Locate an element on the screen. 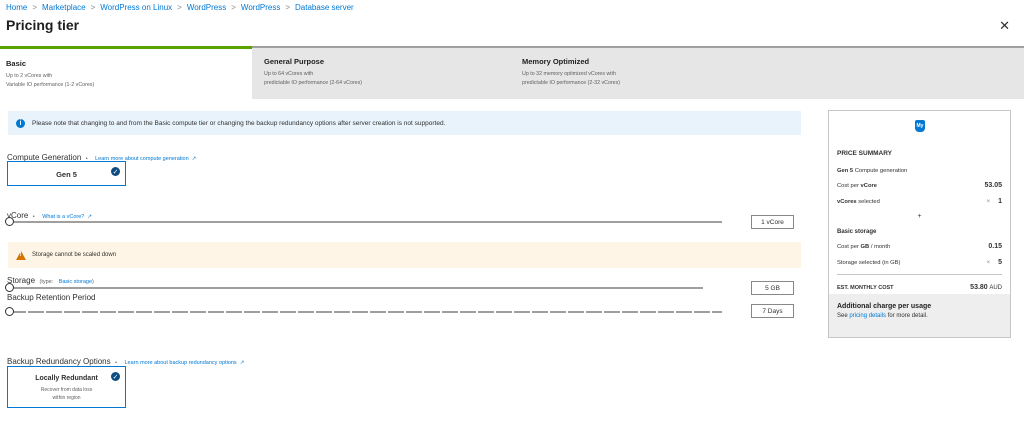 This screenshot has width=1024, height=422. vcores-selected-value: 1 is located at coordinates (1000, 201).